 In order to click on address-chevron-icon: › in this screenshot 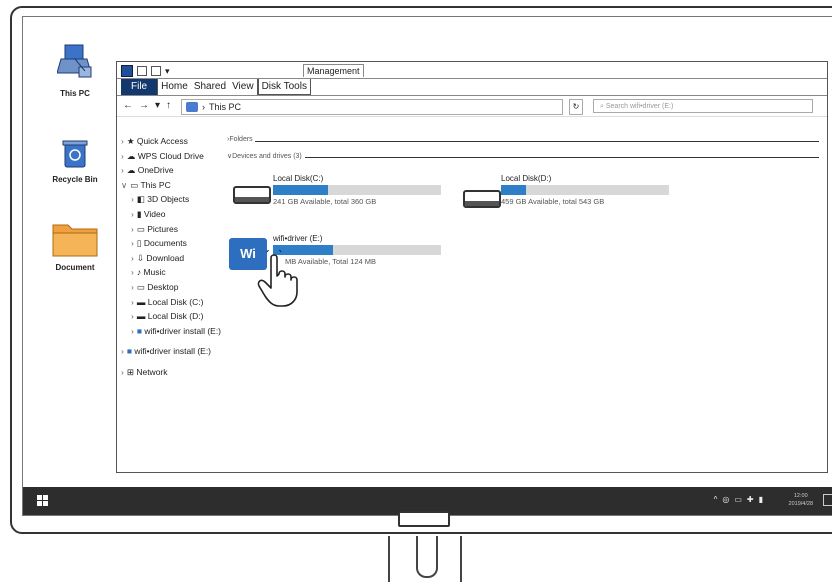, I will do `click(203, 107)`.